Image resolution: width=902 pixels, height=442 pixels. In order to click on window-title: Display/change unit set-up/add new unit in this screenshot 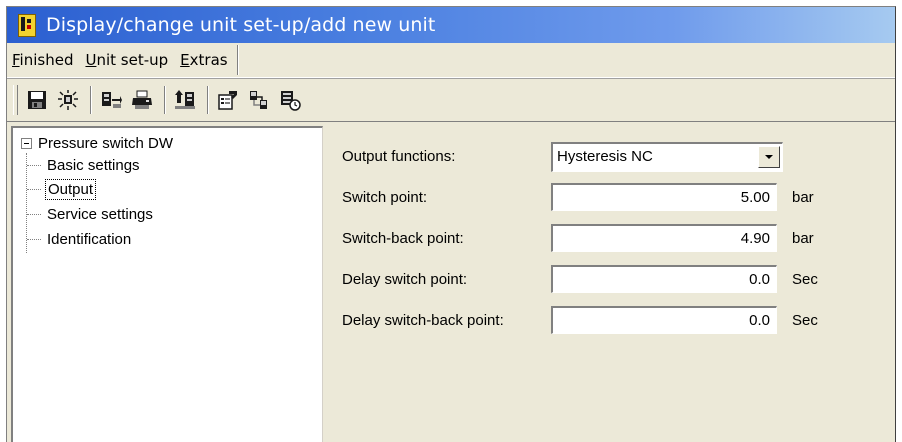, I will do `click(241, 25)`.